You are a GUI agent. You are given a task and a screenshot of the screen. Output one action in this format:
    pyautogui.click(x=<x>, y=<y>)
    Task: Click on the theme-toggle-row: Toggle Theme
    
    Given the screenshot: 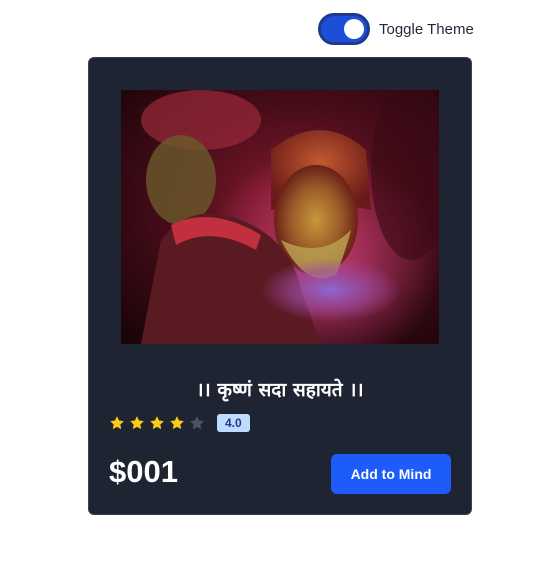 What is the action you would take?
    pyautogui.click(x=396, y=29)
    